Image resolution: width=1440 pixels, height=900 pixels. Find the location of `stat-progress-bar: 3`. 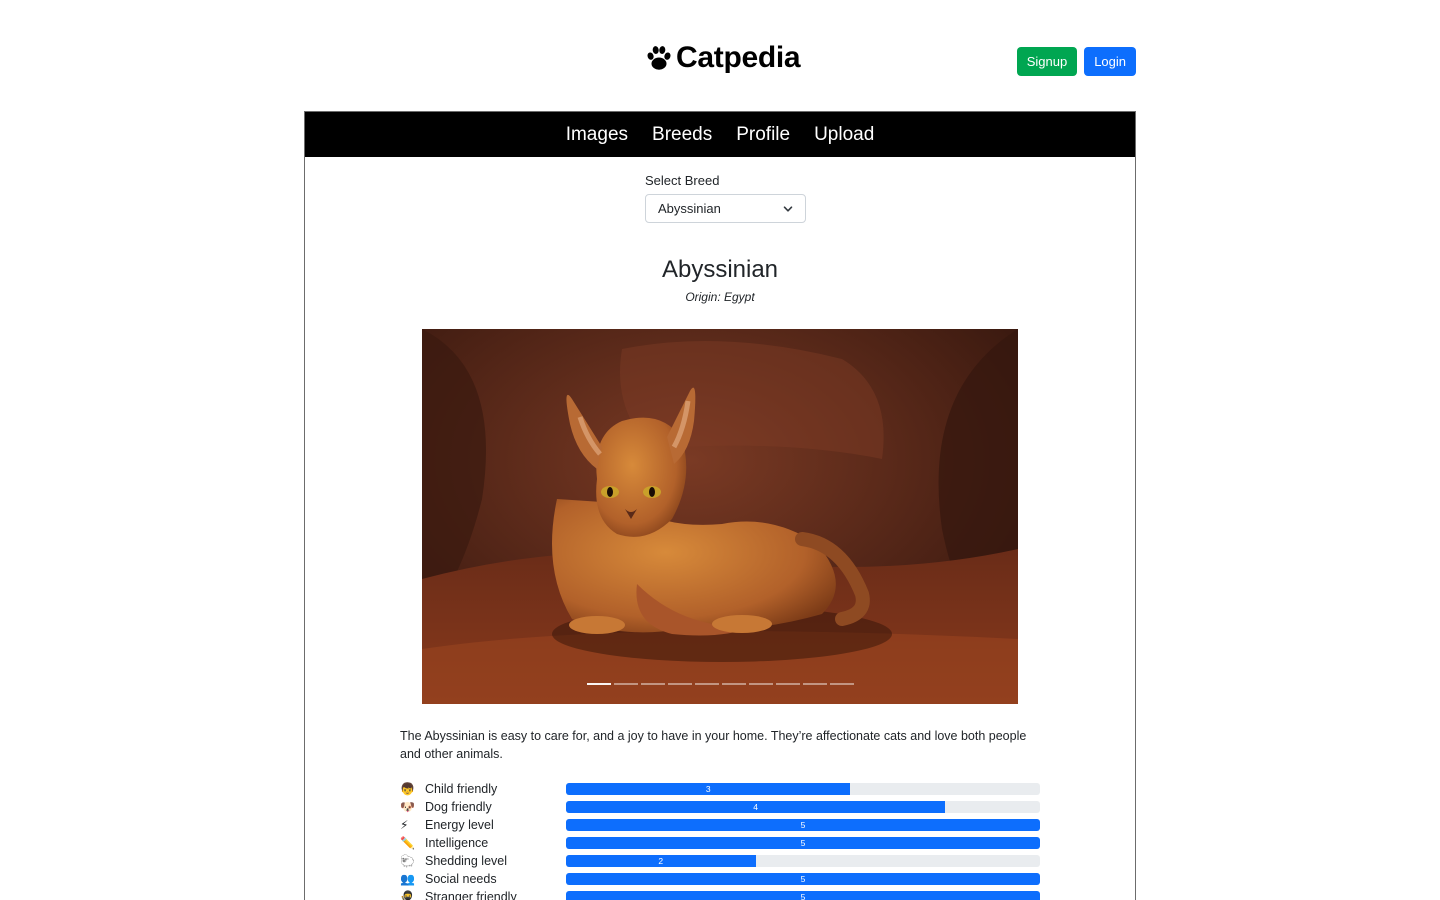

stat-progress-bar: 3 is located at coordinates (803, 789).